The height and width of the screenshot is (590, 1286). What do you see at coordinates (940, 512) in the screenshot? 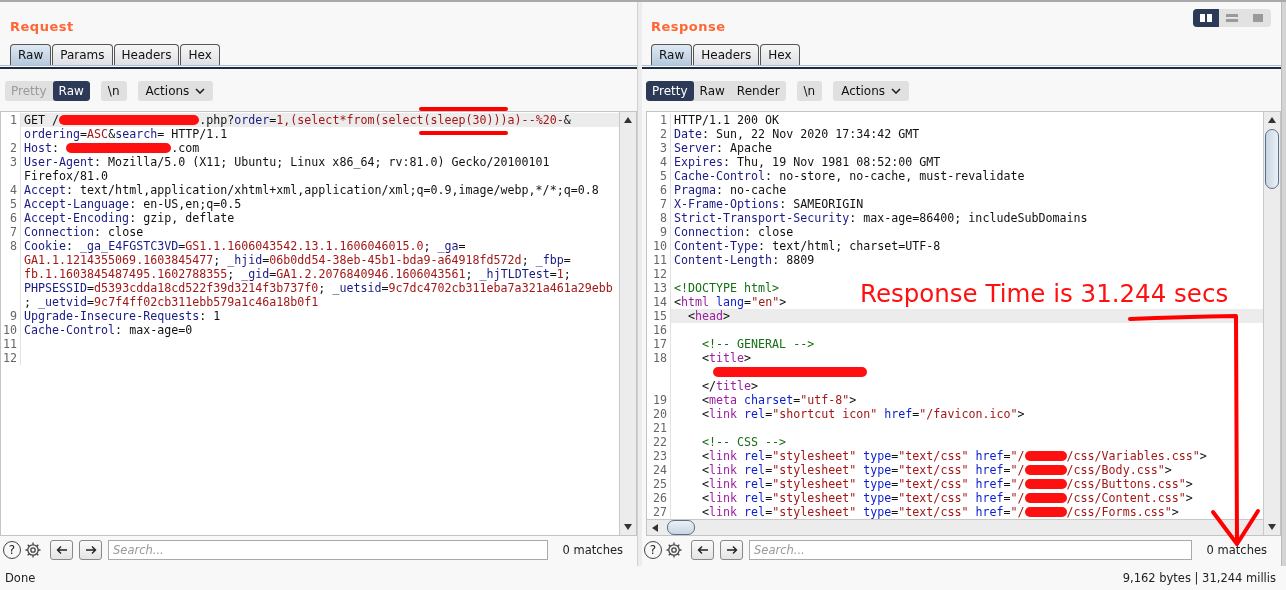
I see `code-line: <link rel="stylesheet" type="text/css" href="/ /css/Forms.css">` at bounding box center [940, 512].